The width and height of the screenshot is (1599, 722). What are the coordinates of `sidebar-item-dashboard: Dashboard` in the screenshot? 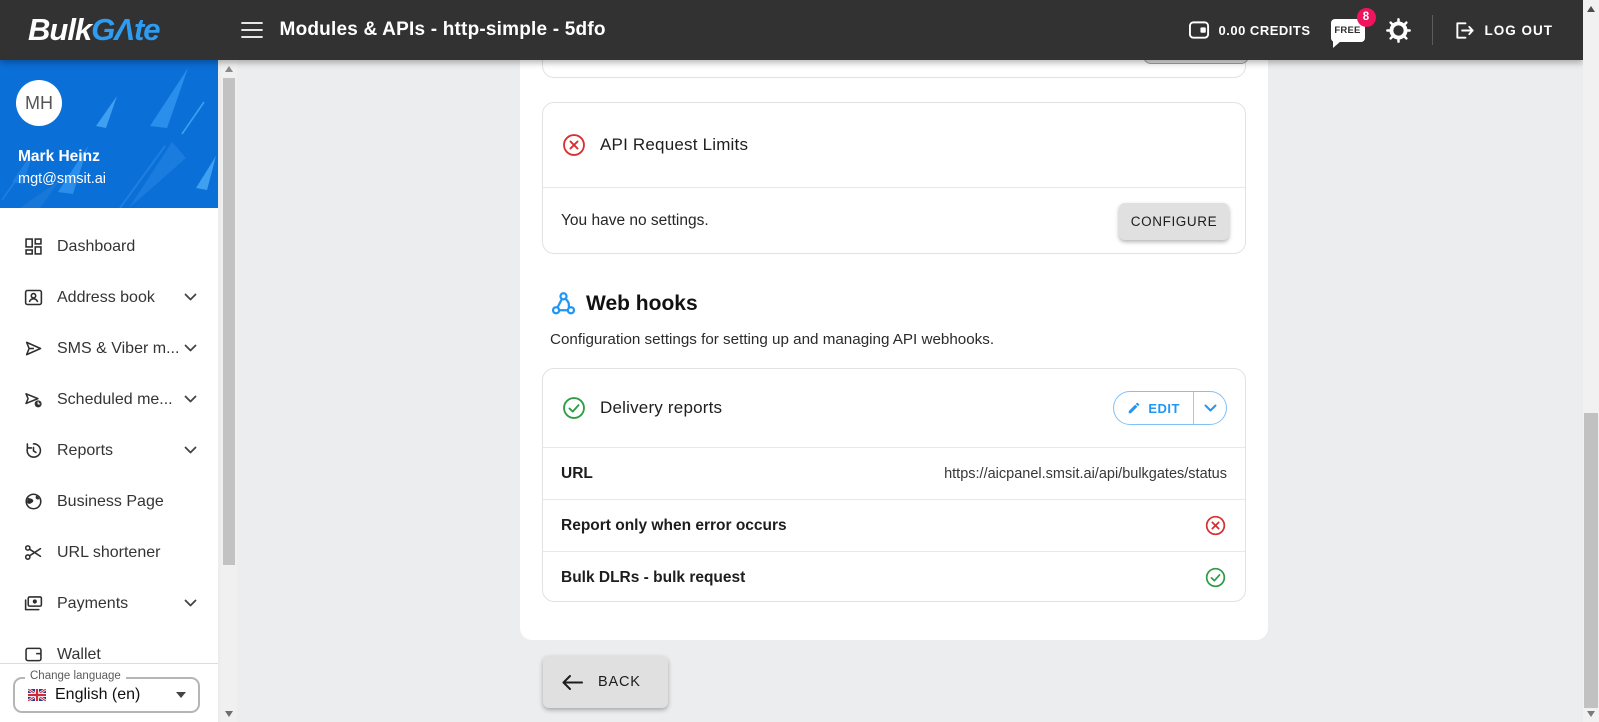 It's located at (109, 246).